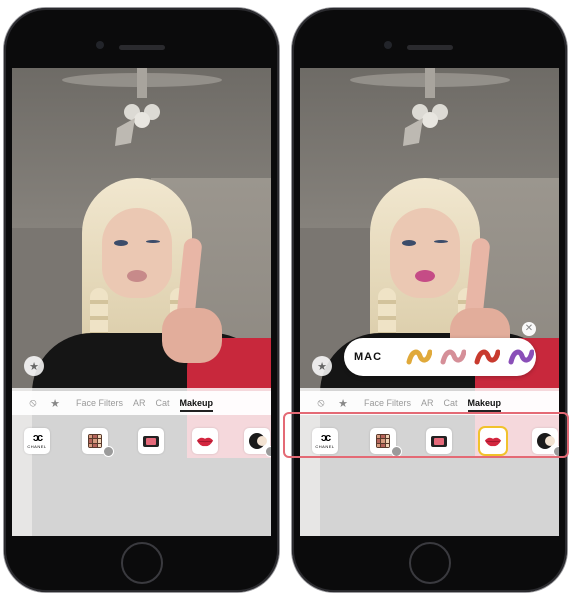 The height and width of the screenshot is (599, 572). I want to click on makeup-brand-row: ↄc CHANEL, so click(141, 445).